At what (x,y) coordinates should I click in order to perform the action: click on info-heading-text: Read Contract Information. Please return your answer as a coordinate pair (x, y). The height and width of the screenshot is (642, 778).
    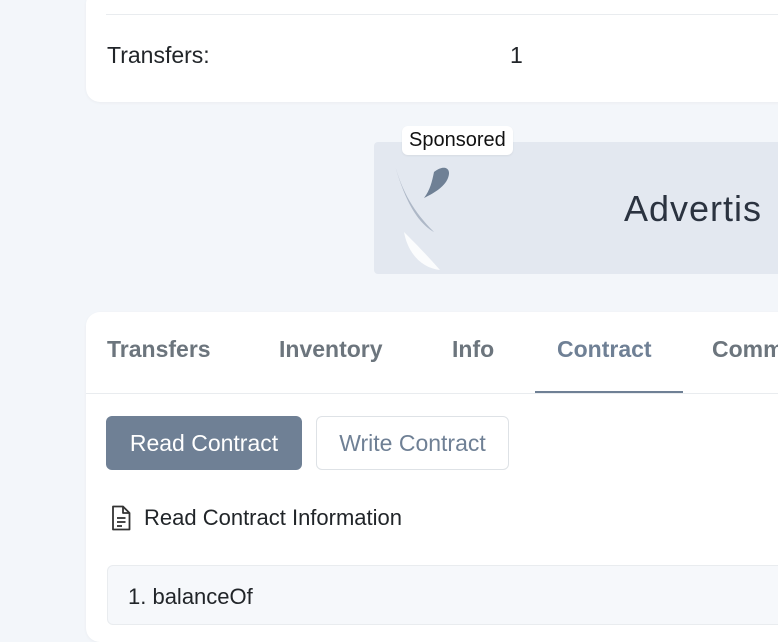
    Looking at the image, I should click on (273, 517).